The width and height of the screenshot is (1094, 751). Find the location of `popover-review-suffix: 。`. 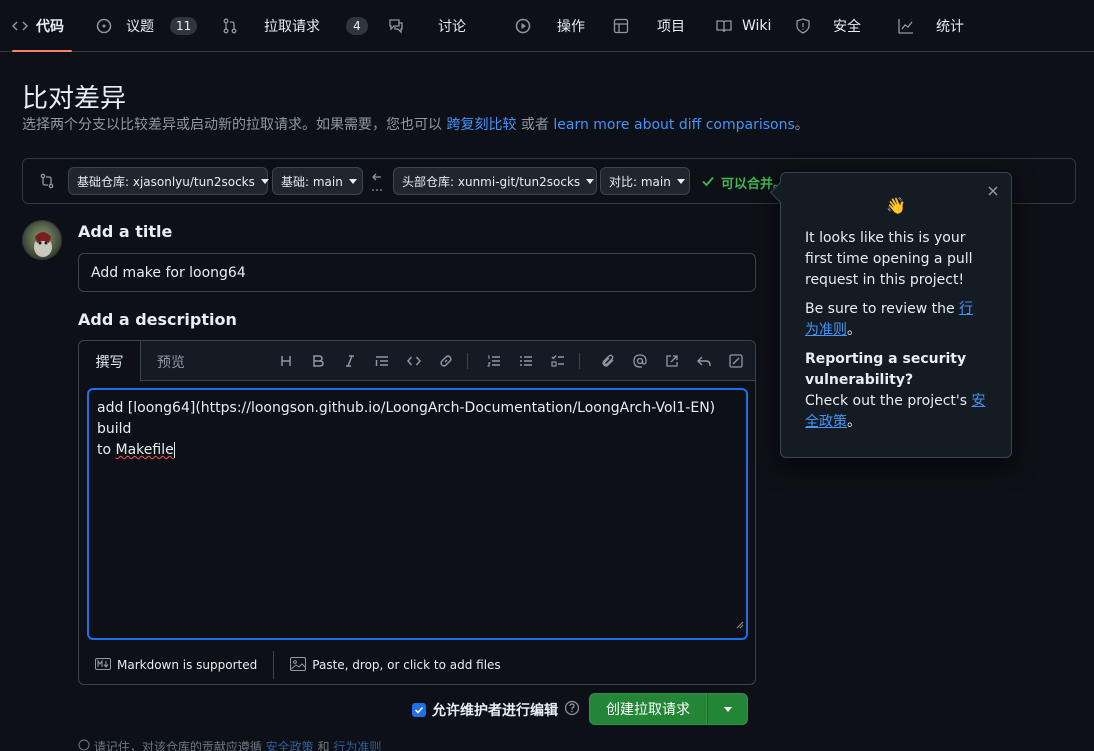

popover-review-suffix: 。 is located at coordinates (854, 330).